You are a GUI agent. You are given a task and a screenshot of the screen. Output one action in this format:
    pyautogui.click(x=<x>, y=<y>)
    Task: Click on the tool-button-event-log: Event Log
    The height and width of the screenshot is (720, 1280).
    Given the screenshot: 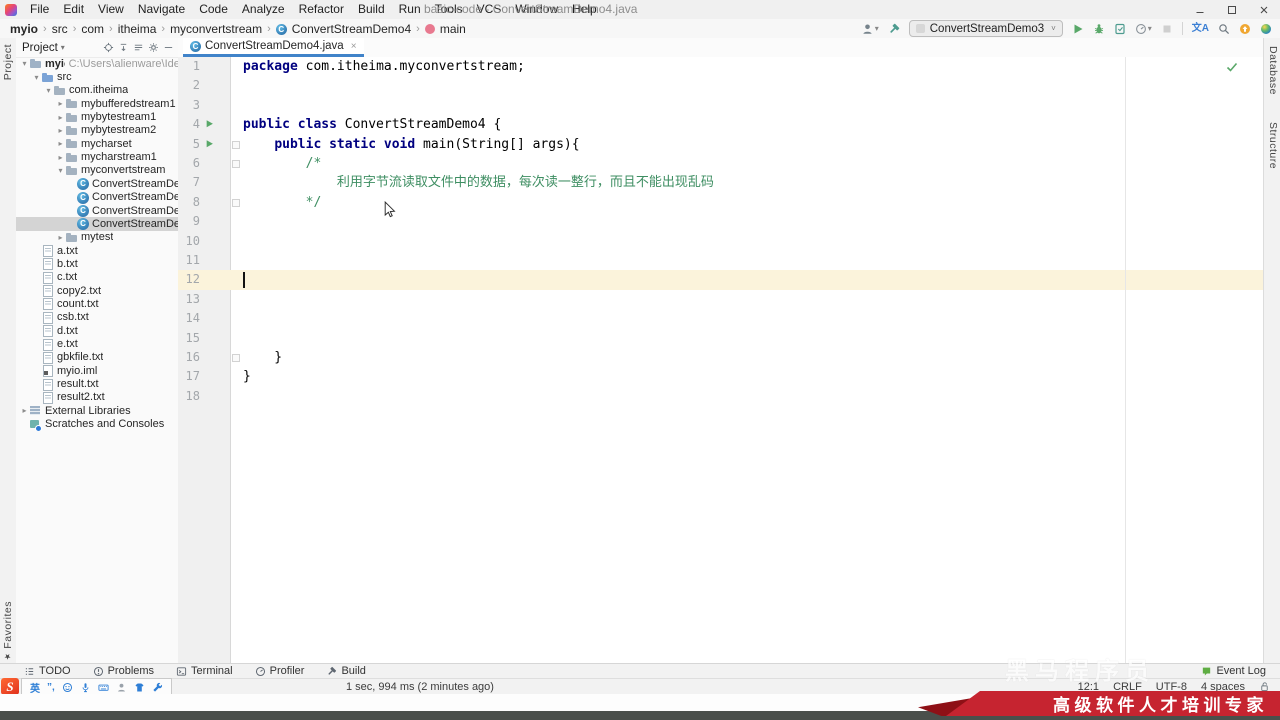 What is the action you would take?
    pyautogui.click(x=1240, y=671)
    